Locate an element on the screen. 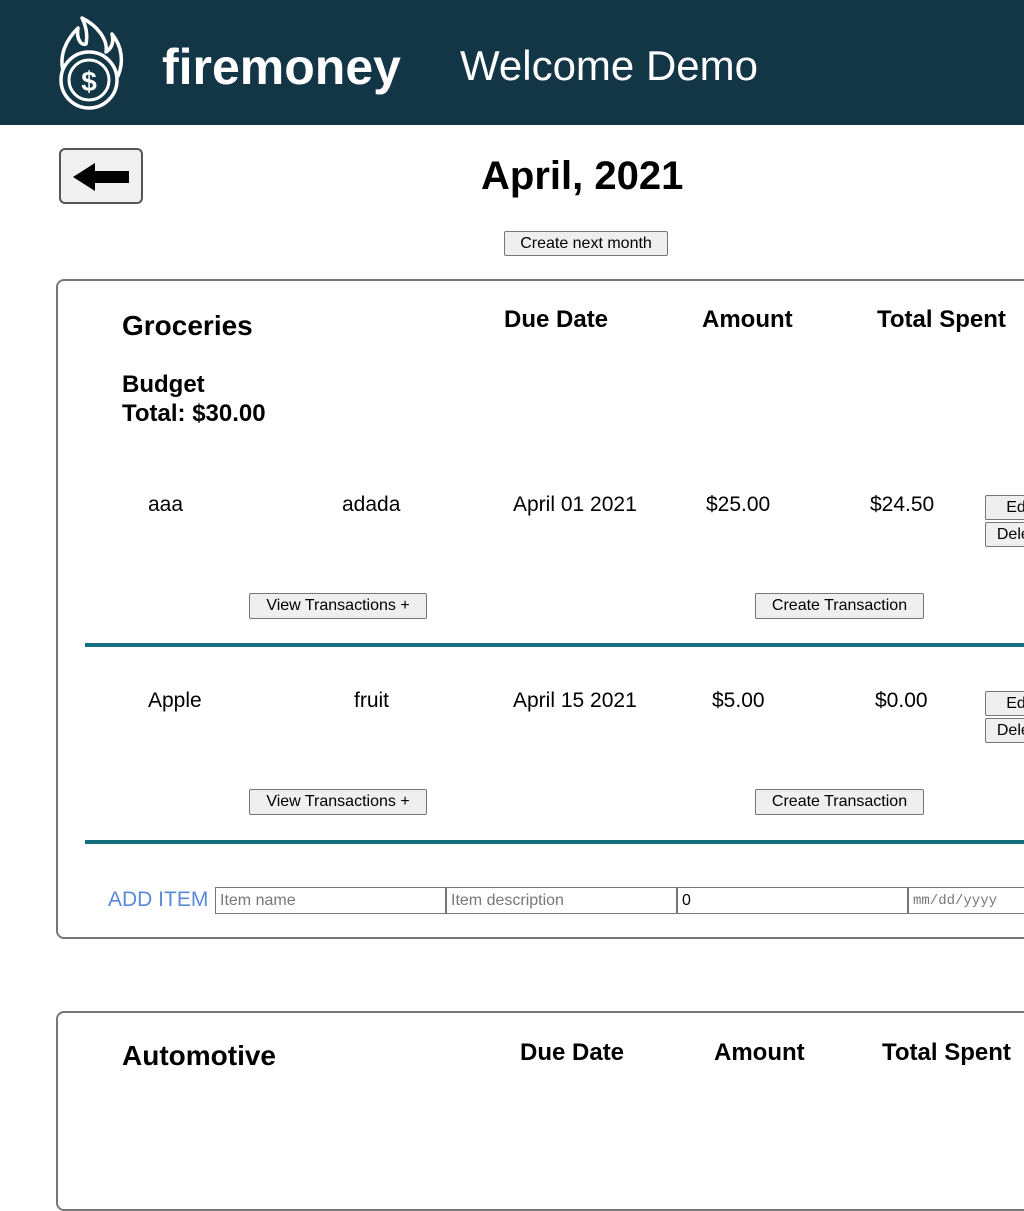 This screenshot has height=1211, width=1024. welcome-message: Welcome Demo is located at coordinates (609, 65).